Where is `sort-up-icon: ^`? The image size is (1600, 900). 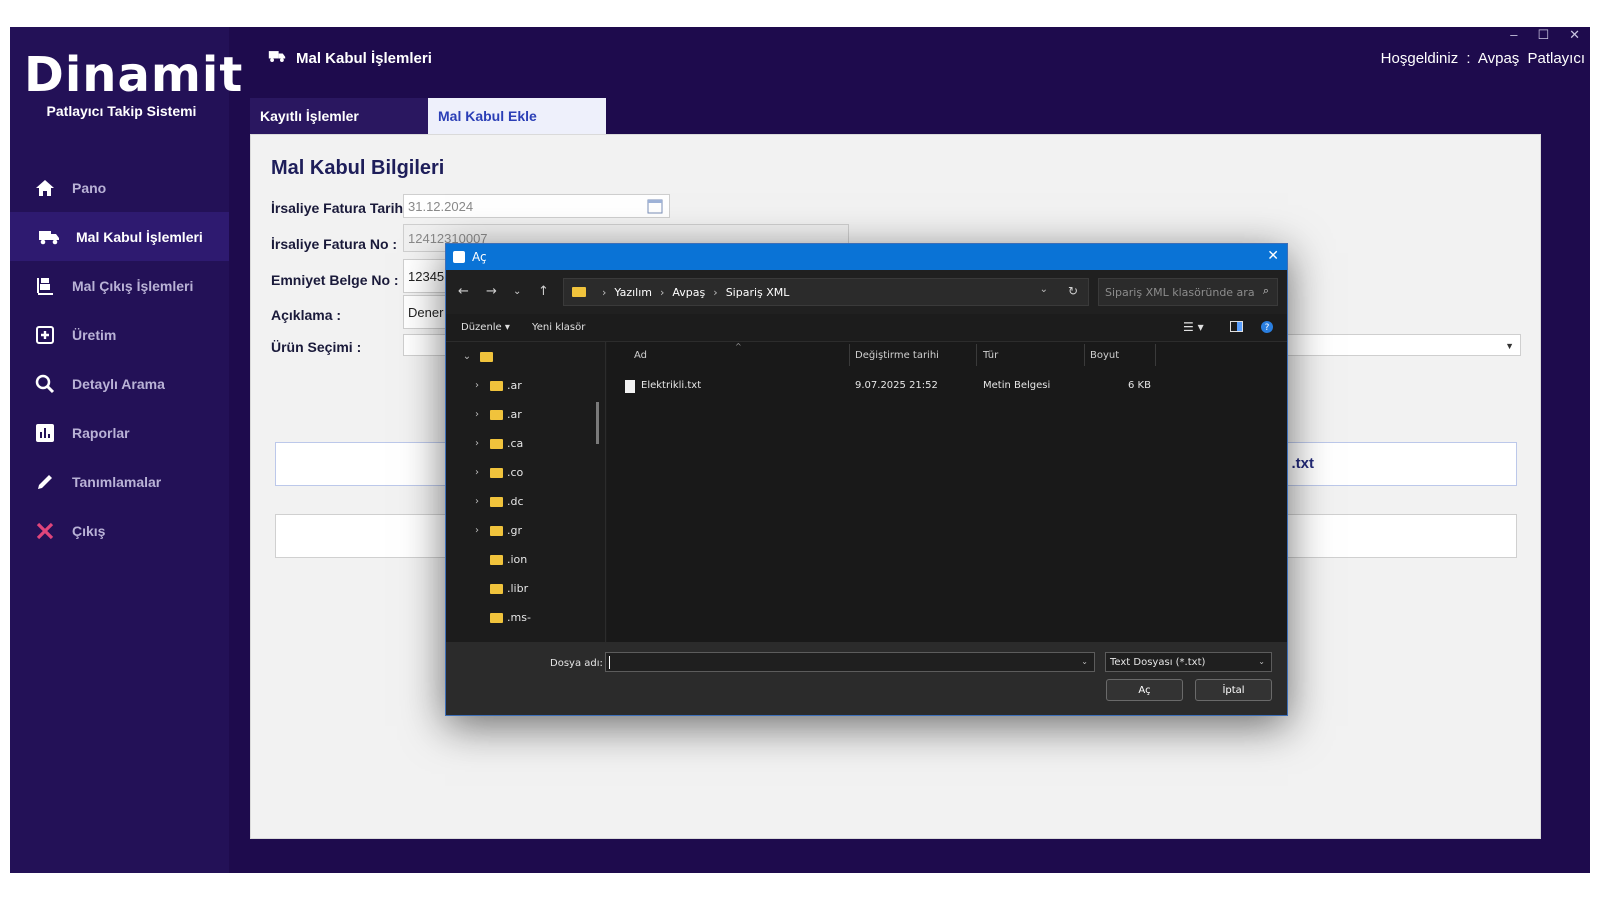 sort-up-icon: ^ is located at coordinates (738, 346).